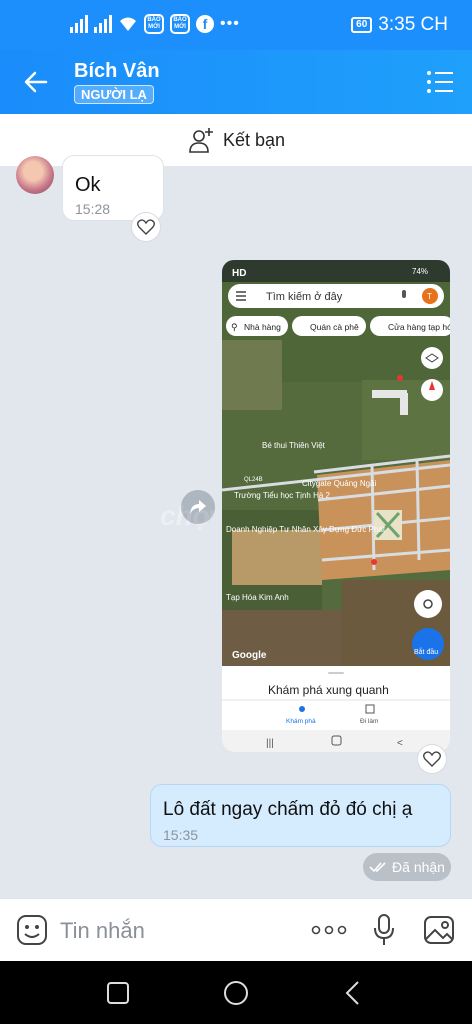 Image resolution: width=472 pixels, height=1024 pixels. Describe the element at coordinates (262, 327) in the screenshot. I see `chip-restaurant: Nhà hàng` at that location.